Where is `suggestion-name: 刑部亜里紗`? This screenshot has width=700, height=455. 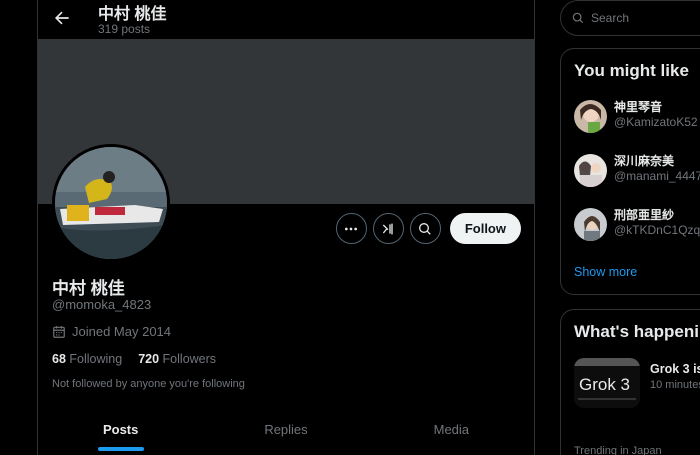
suggestion-name: 刑部亜里紗 is located at coordinates (644, 215).